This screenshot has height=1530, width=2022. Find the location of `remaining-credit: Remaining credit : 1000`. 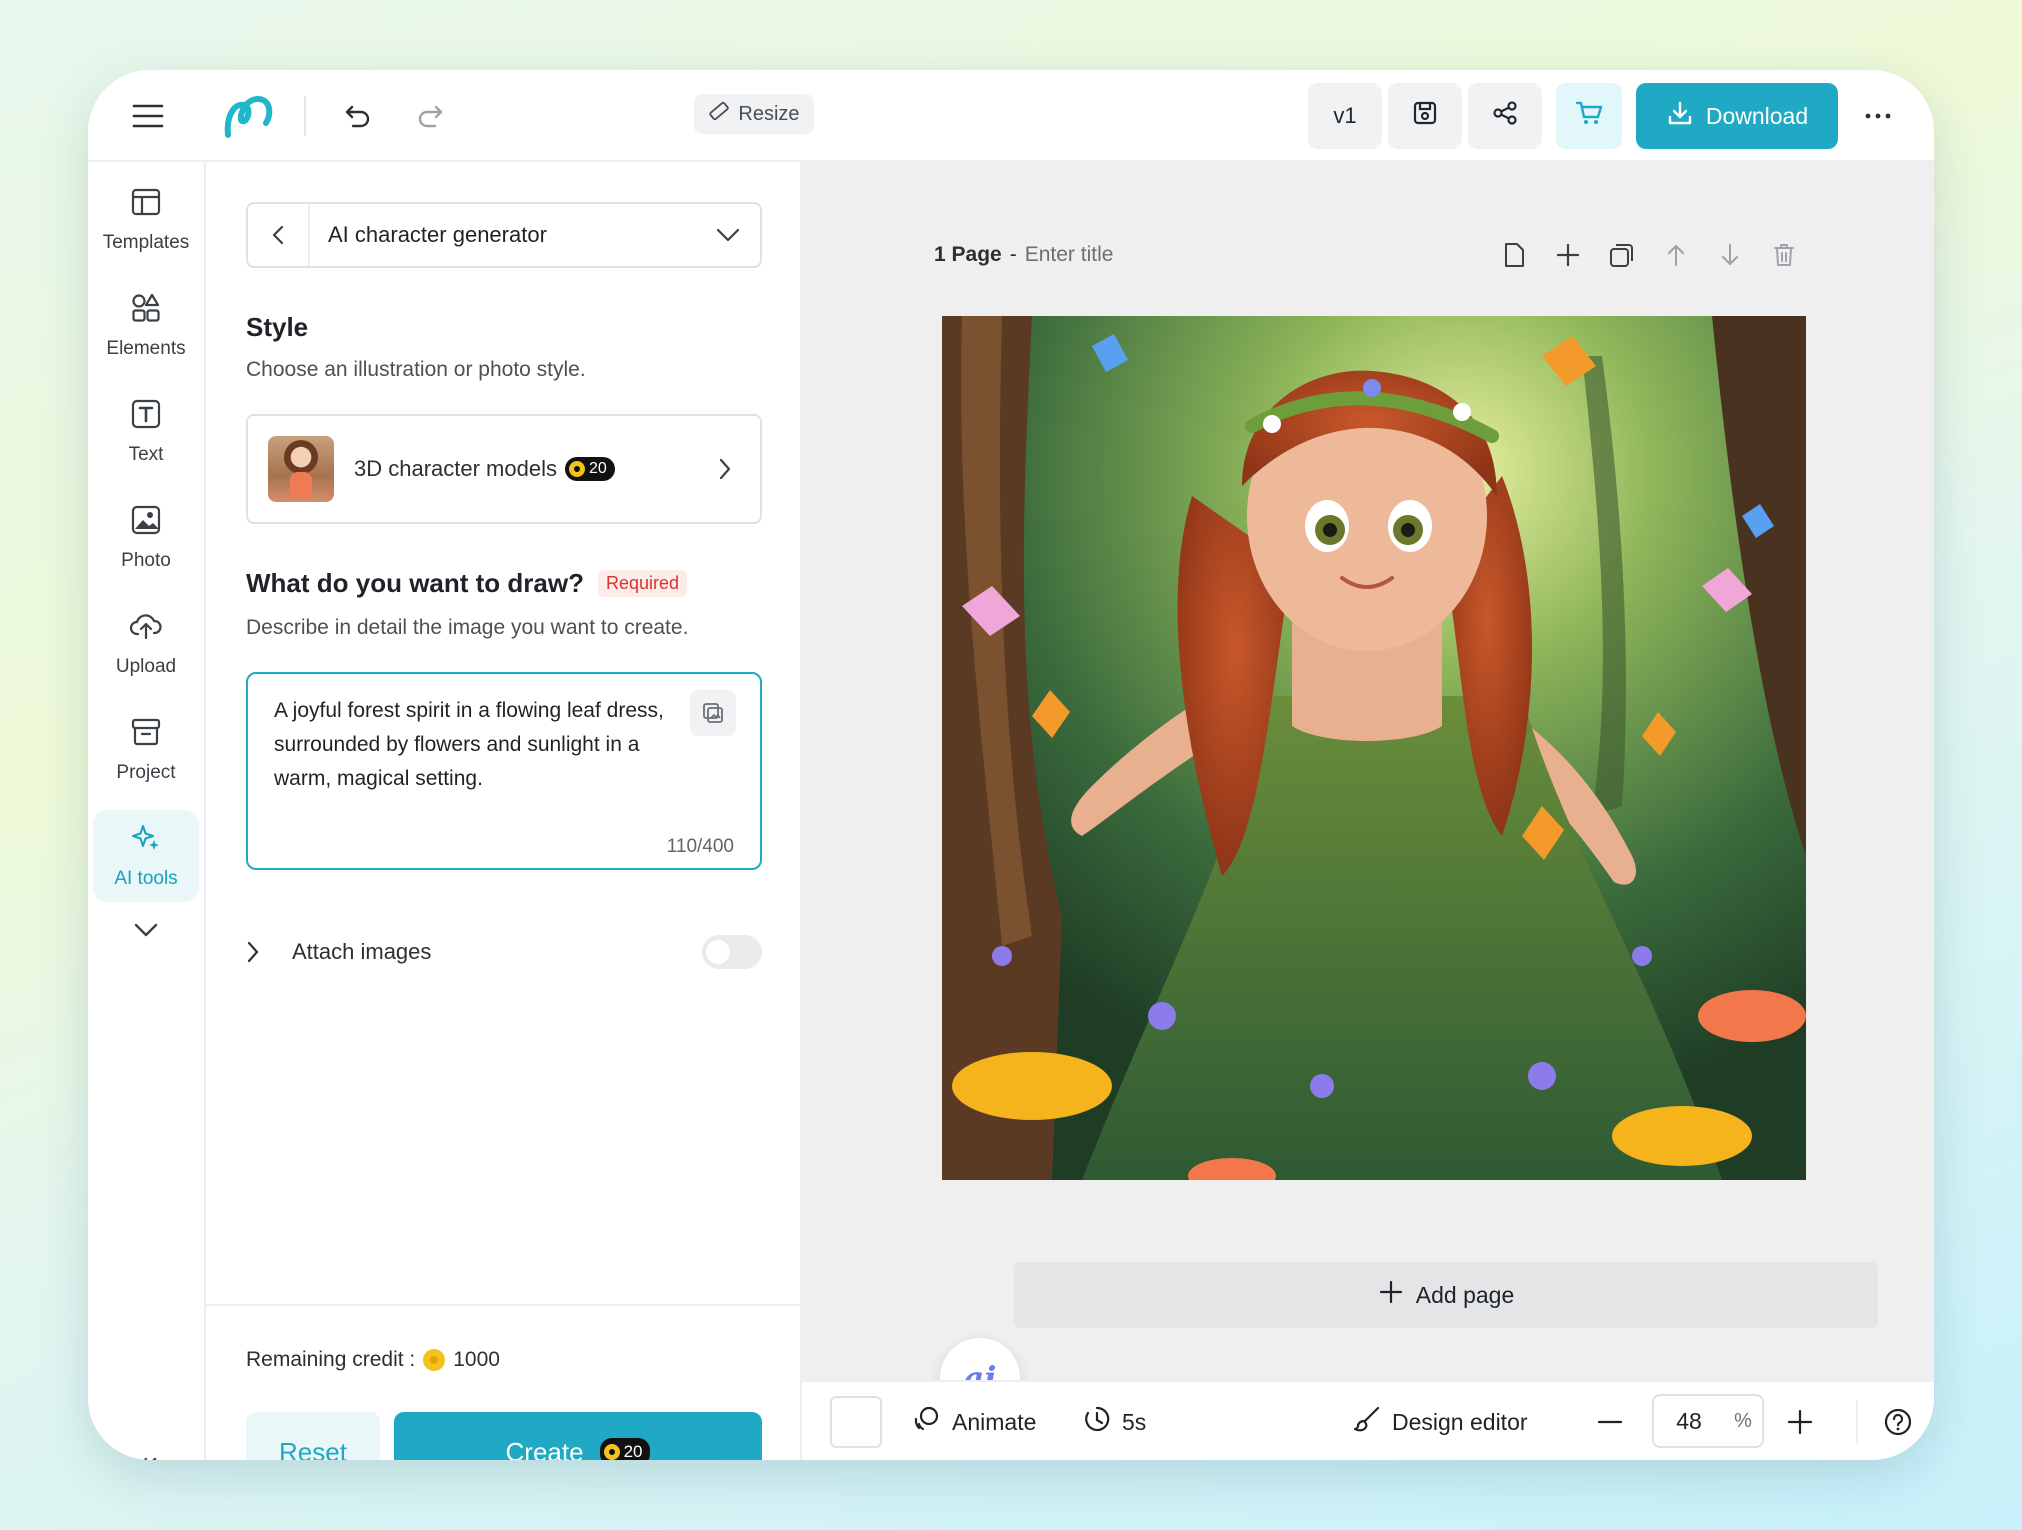

remaining-credit: Remaining credit : 1000 is located at coordinates (373, 1360).